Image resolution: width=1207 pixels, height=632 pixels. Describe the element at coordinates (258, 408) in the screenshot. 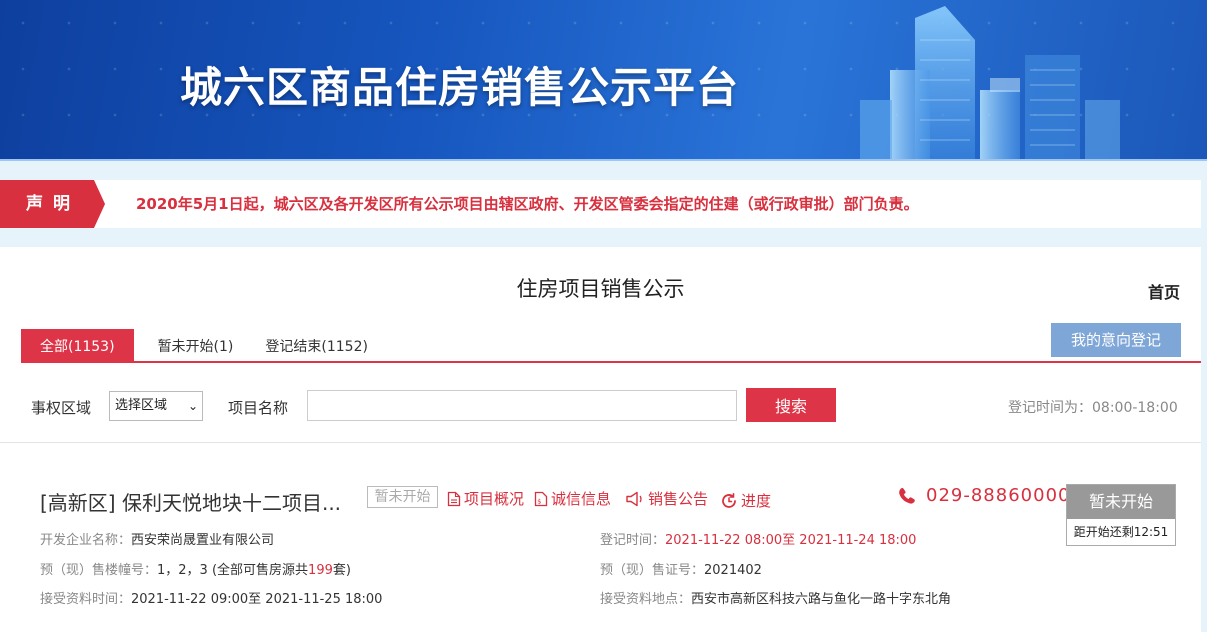

I see `project-name-label: 项目名称` at that location.